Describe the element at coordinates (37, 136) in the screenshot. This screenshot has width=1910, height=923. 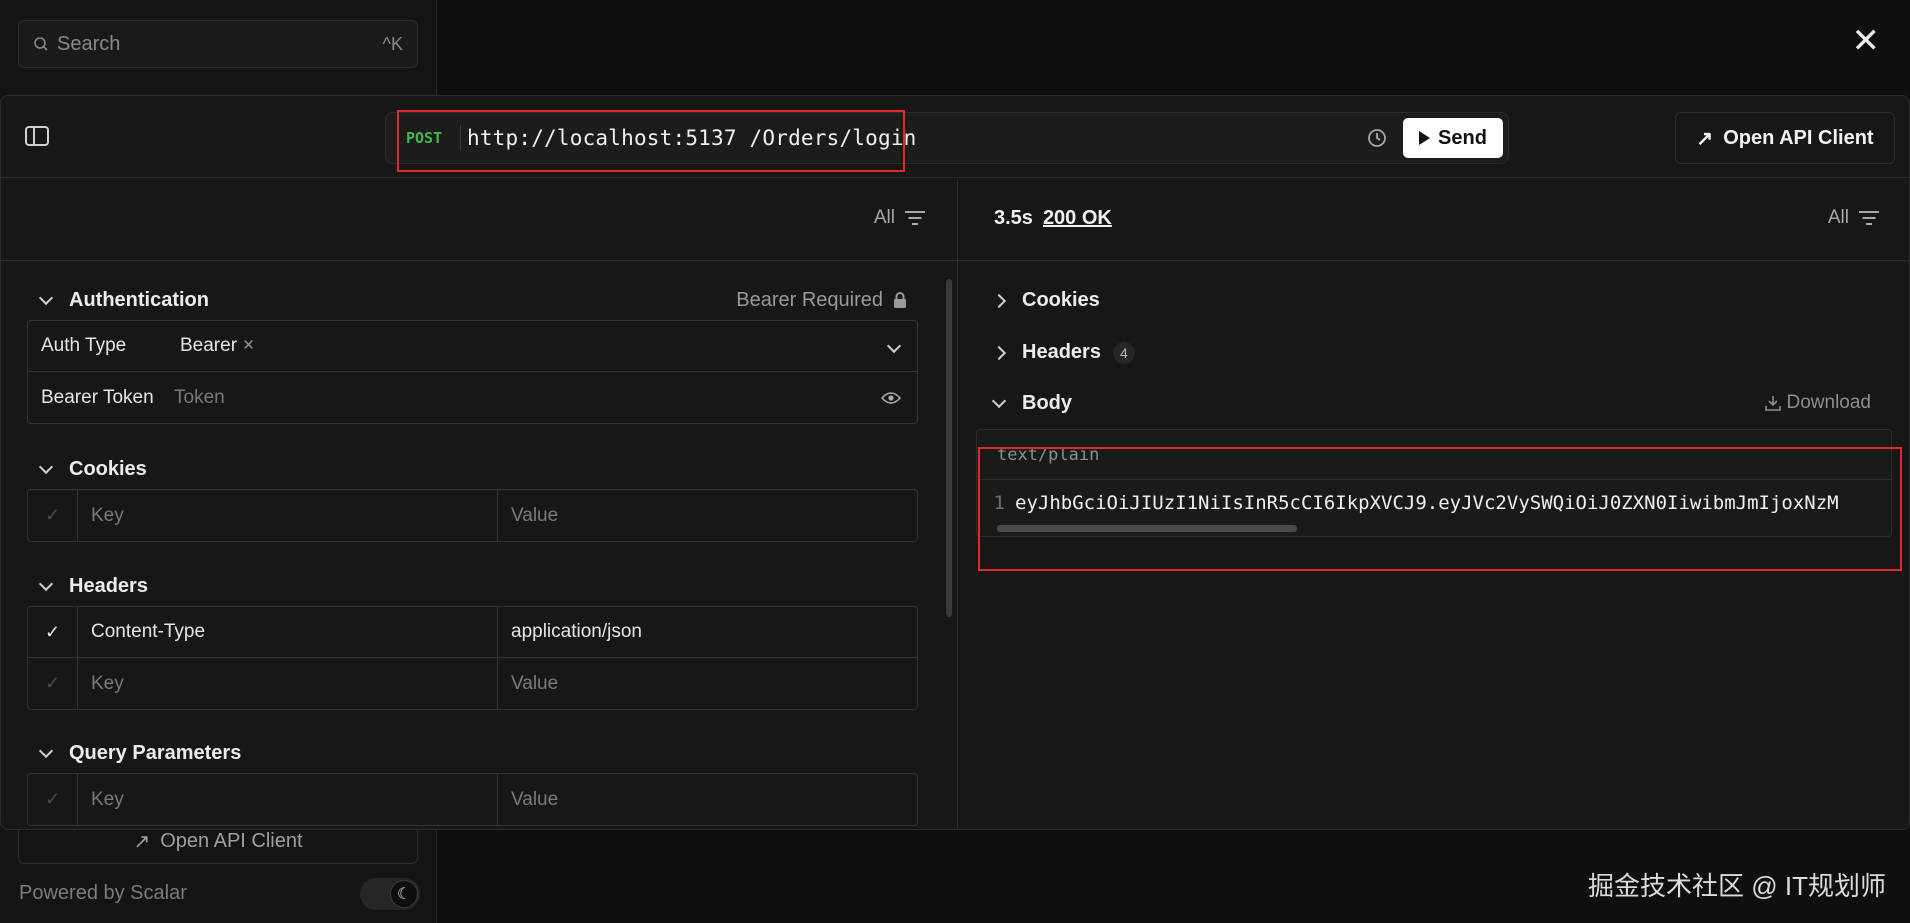
I see `sidebar-toggle-icon` at that location.